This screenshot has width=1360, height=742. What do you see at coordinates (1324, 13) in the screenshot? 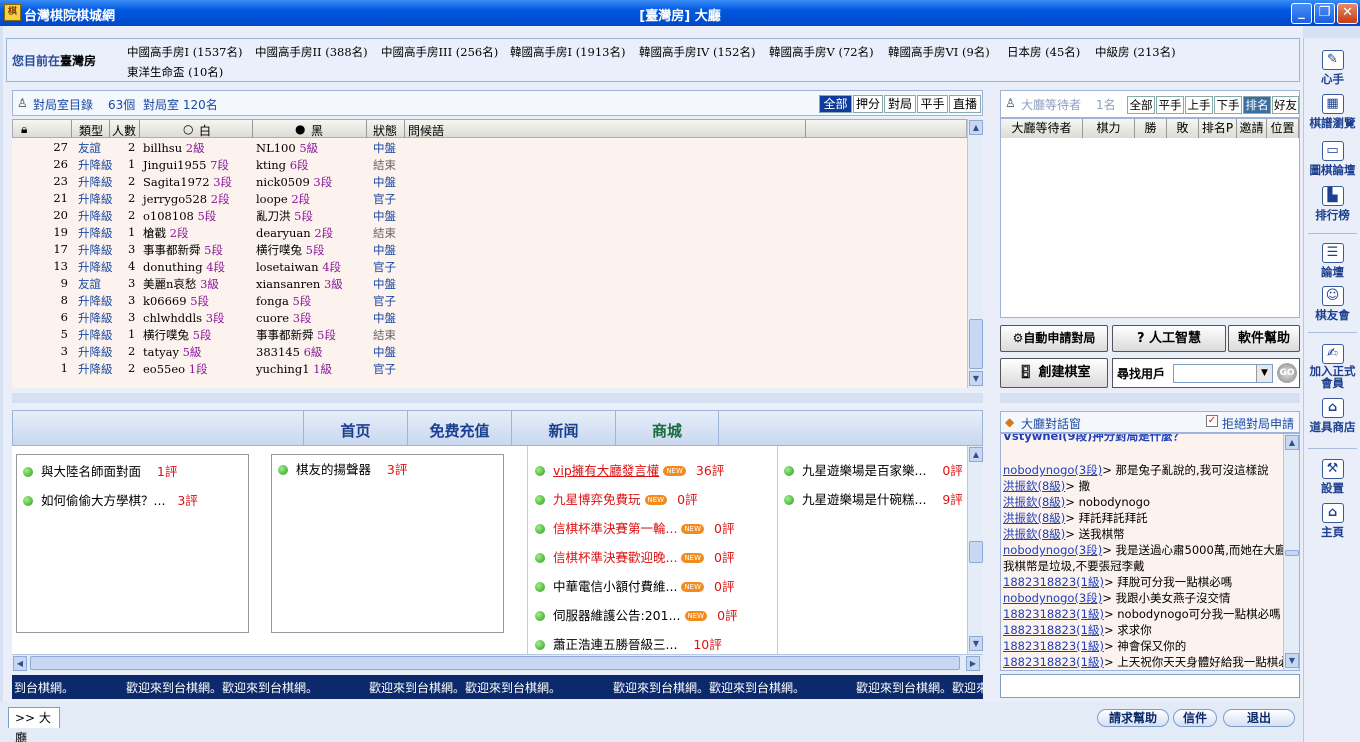
I see `maximize-button: ❐` at bounding box center [1324, 13].